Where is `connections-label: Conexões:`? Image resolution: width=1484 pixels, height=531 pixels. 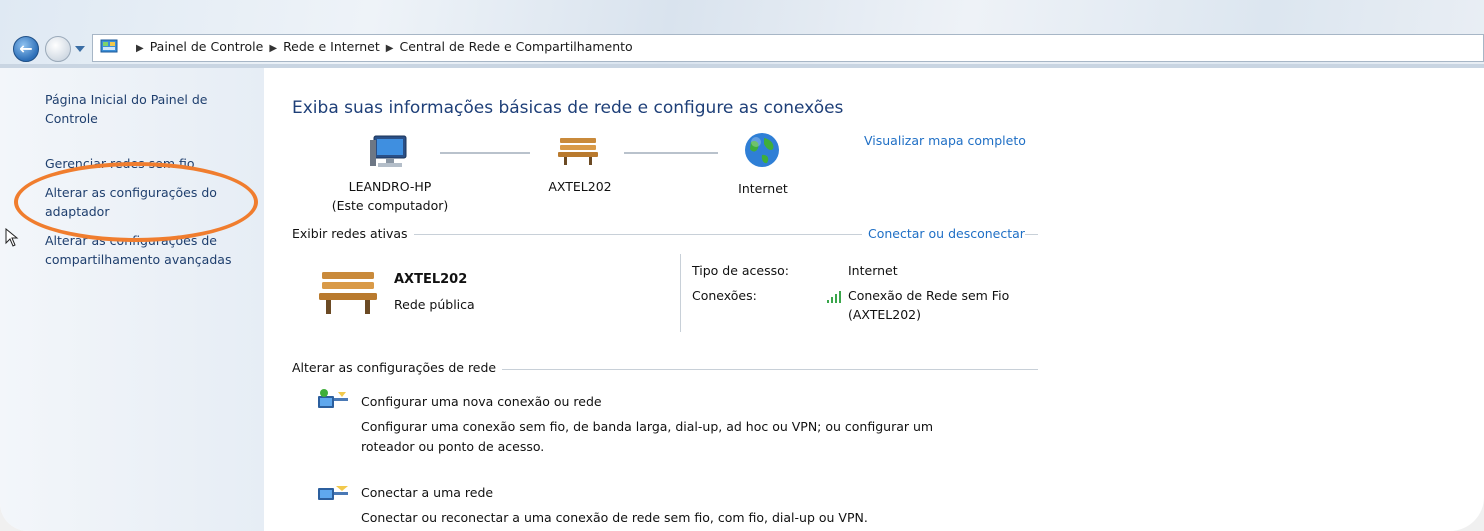
connections-label: Conexões: is located at coordinates (724, 295).